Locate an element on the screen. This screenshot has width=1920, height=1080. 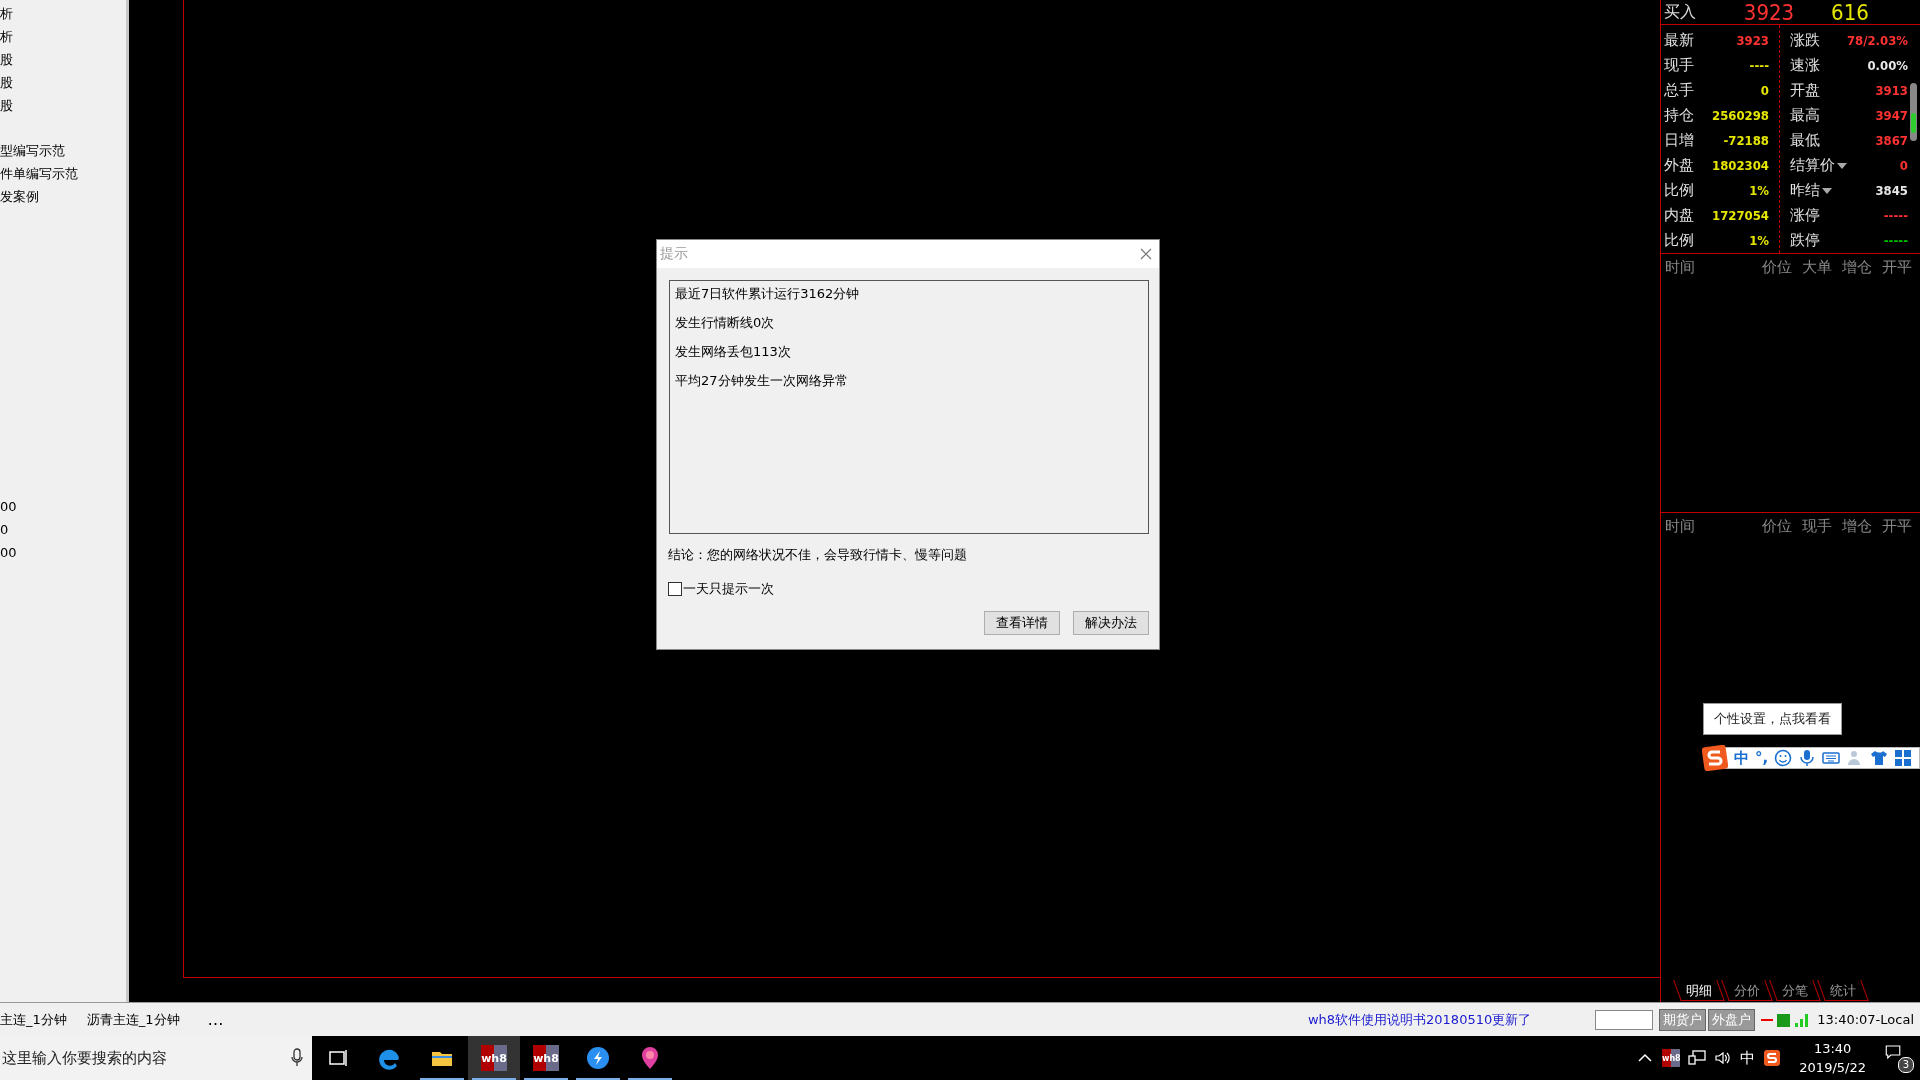
quote-value: ---- is located at coordinates (1759, 65).